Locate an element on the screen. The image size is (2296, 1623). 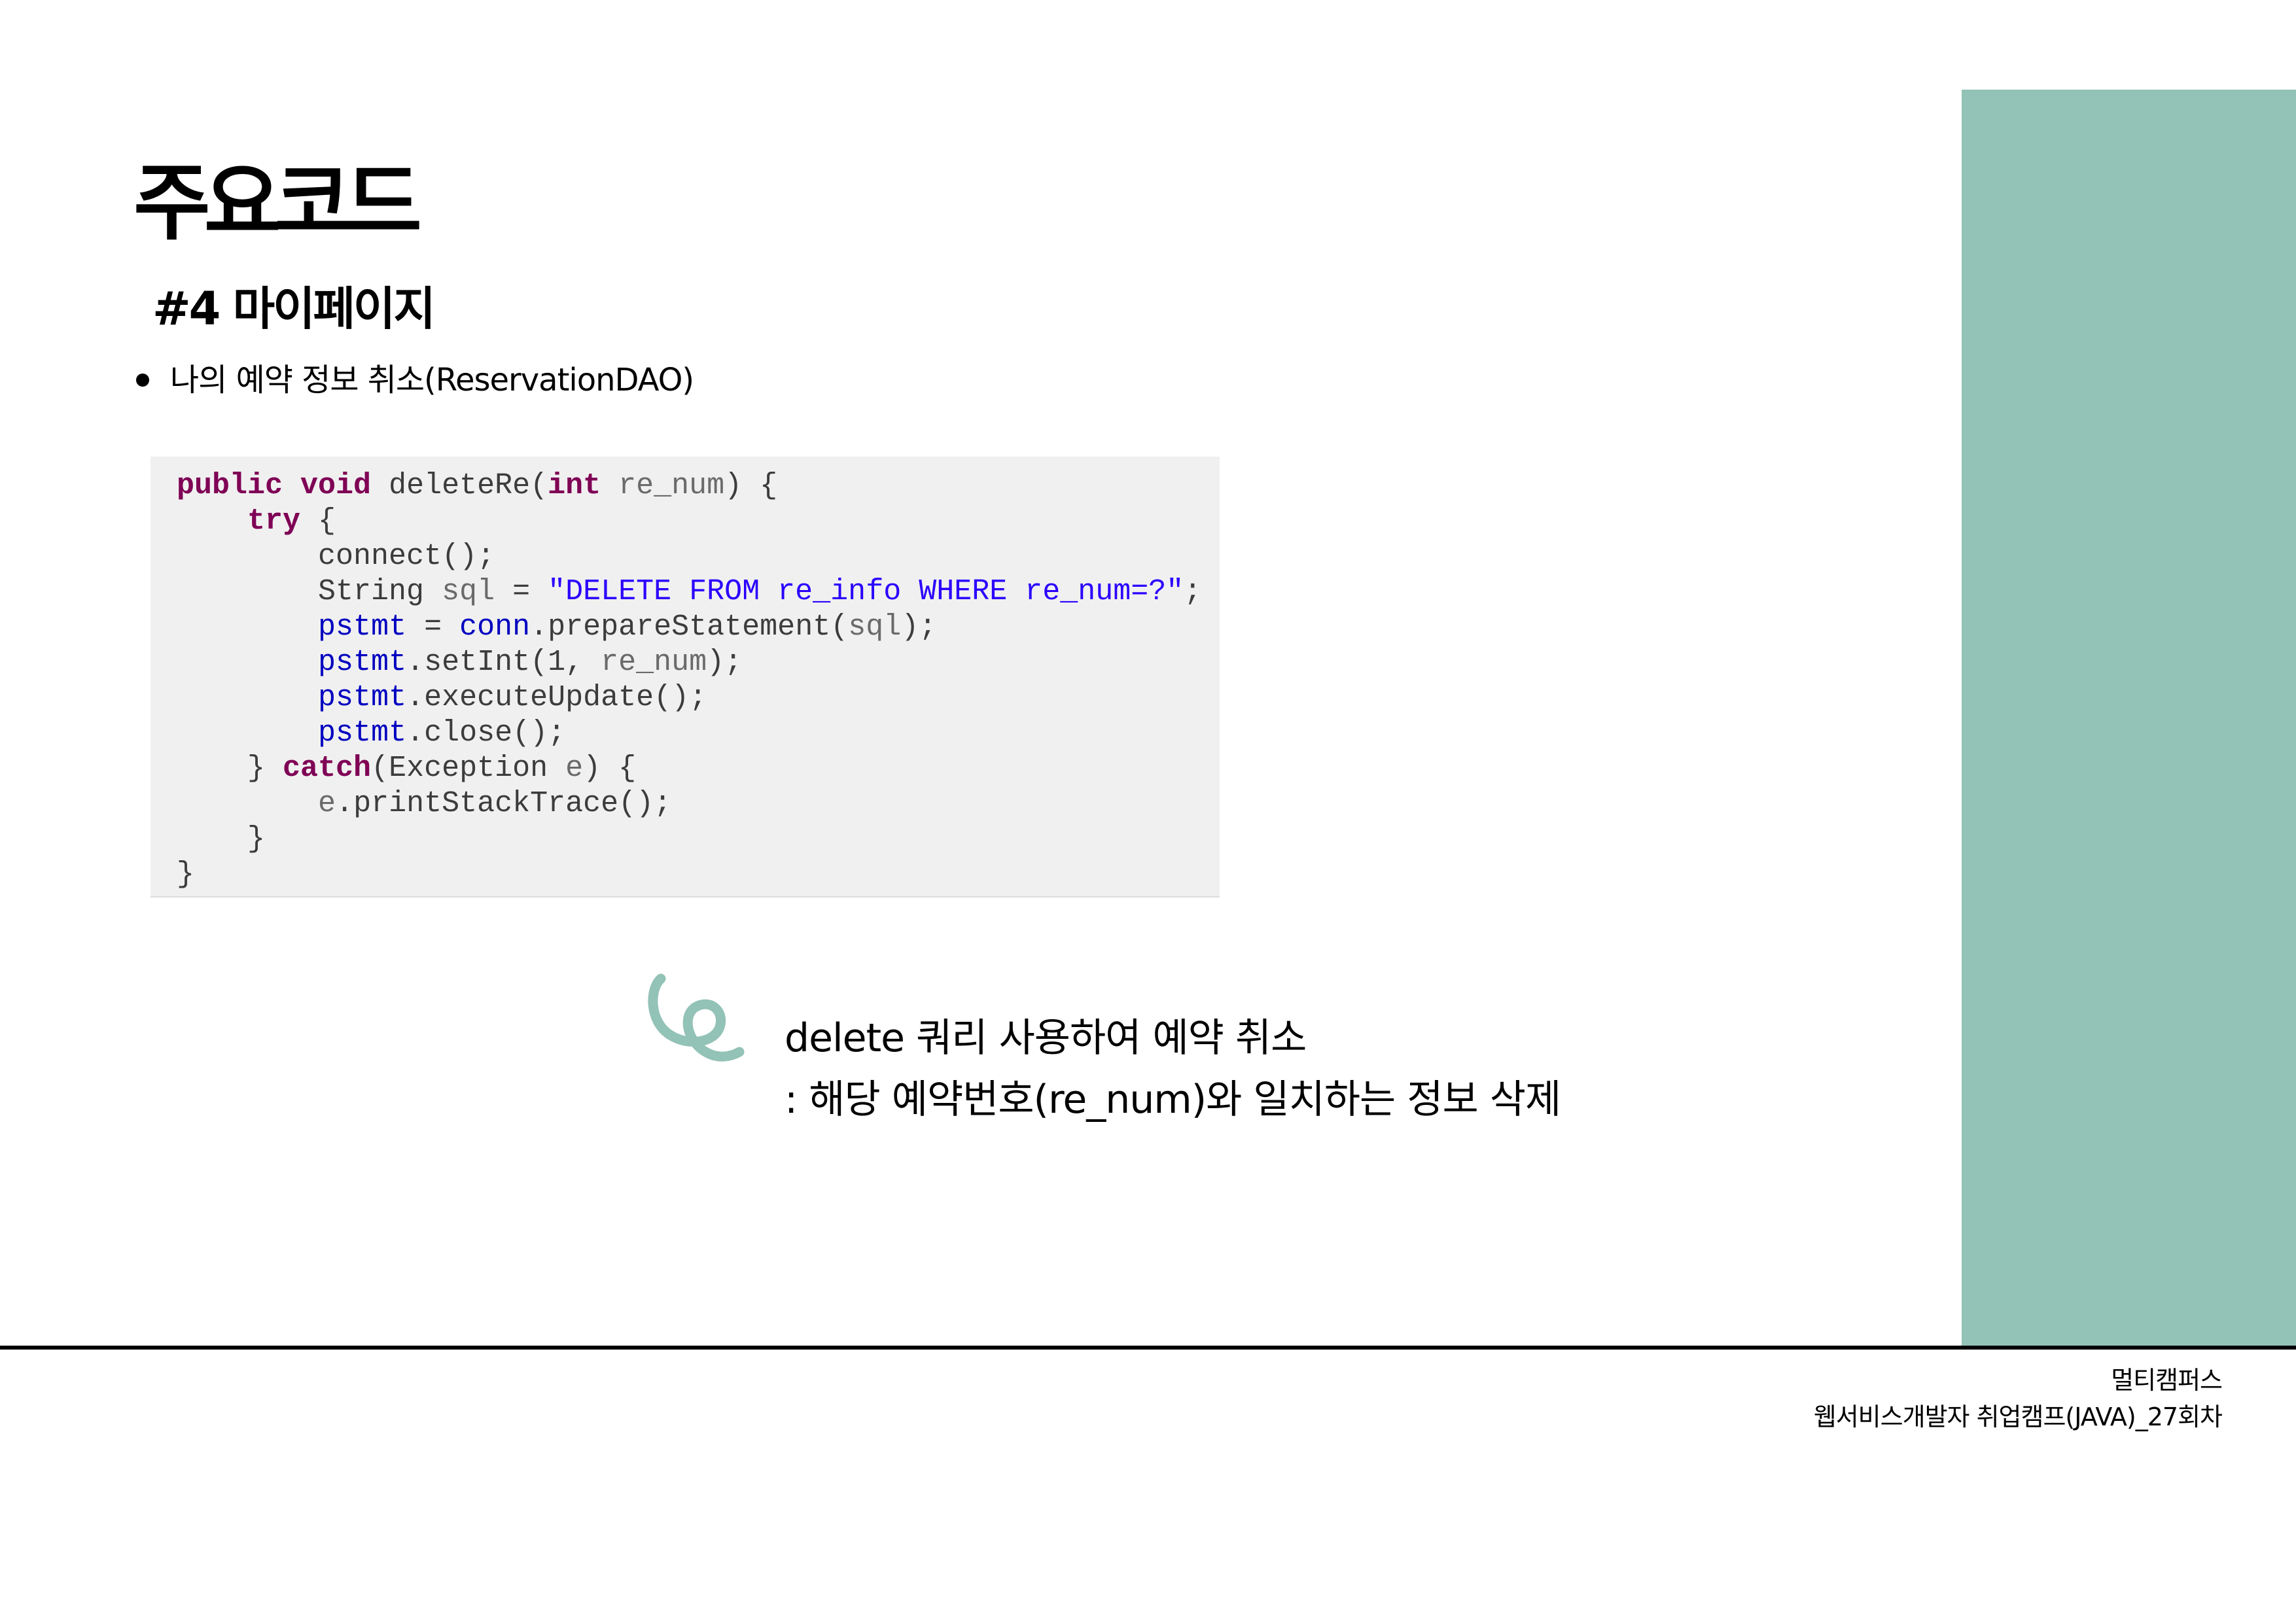
code-line: pstmt.setInt(1, re_num); is located at coordinates (689, 663).